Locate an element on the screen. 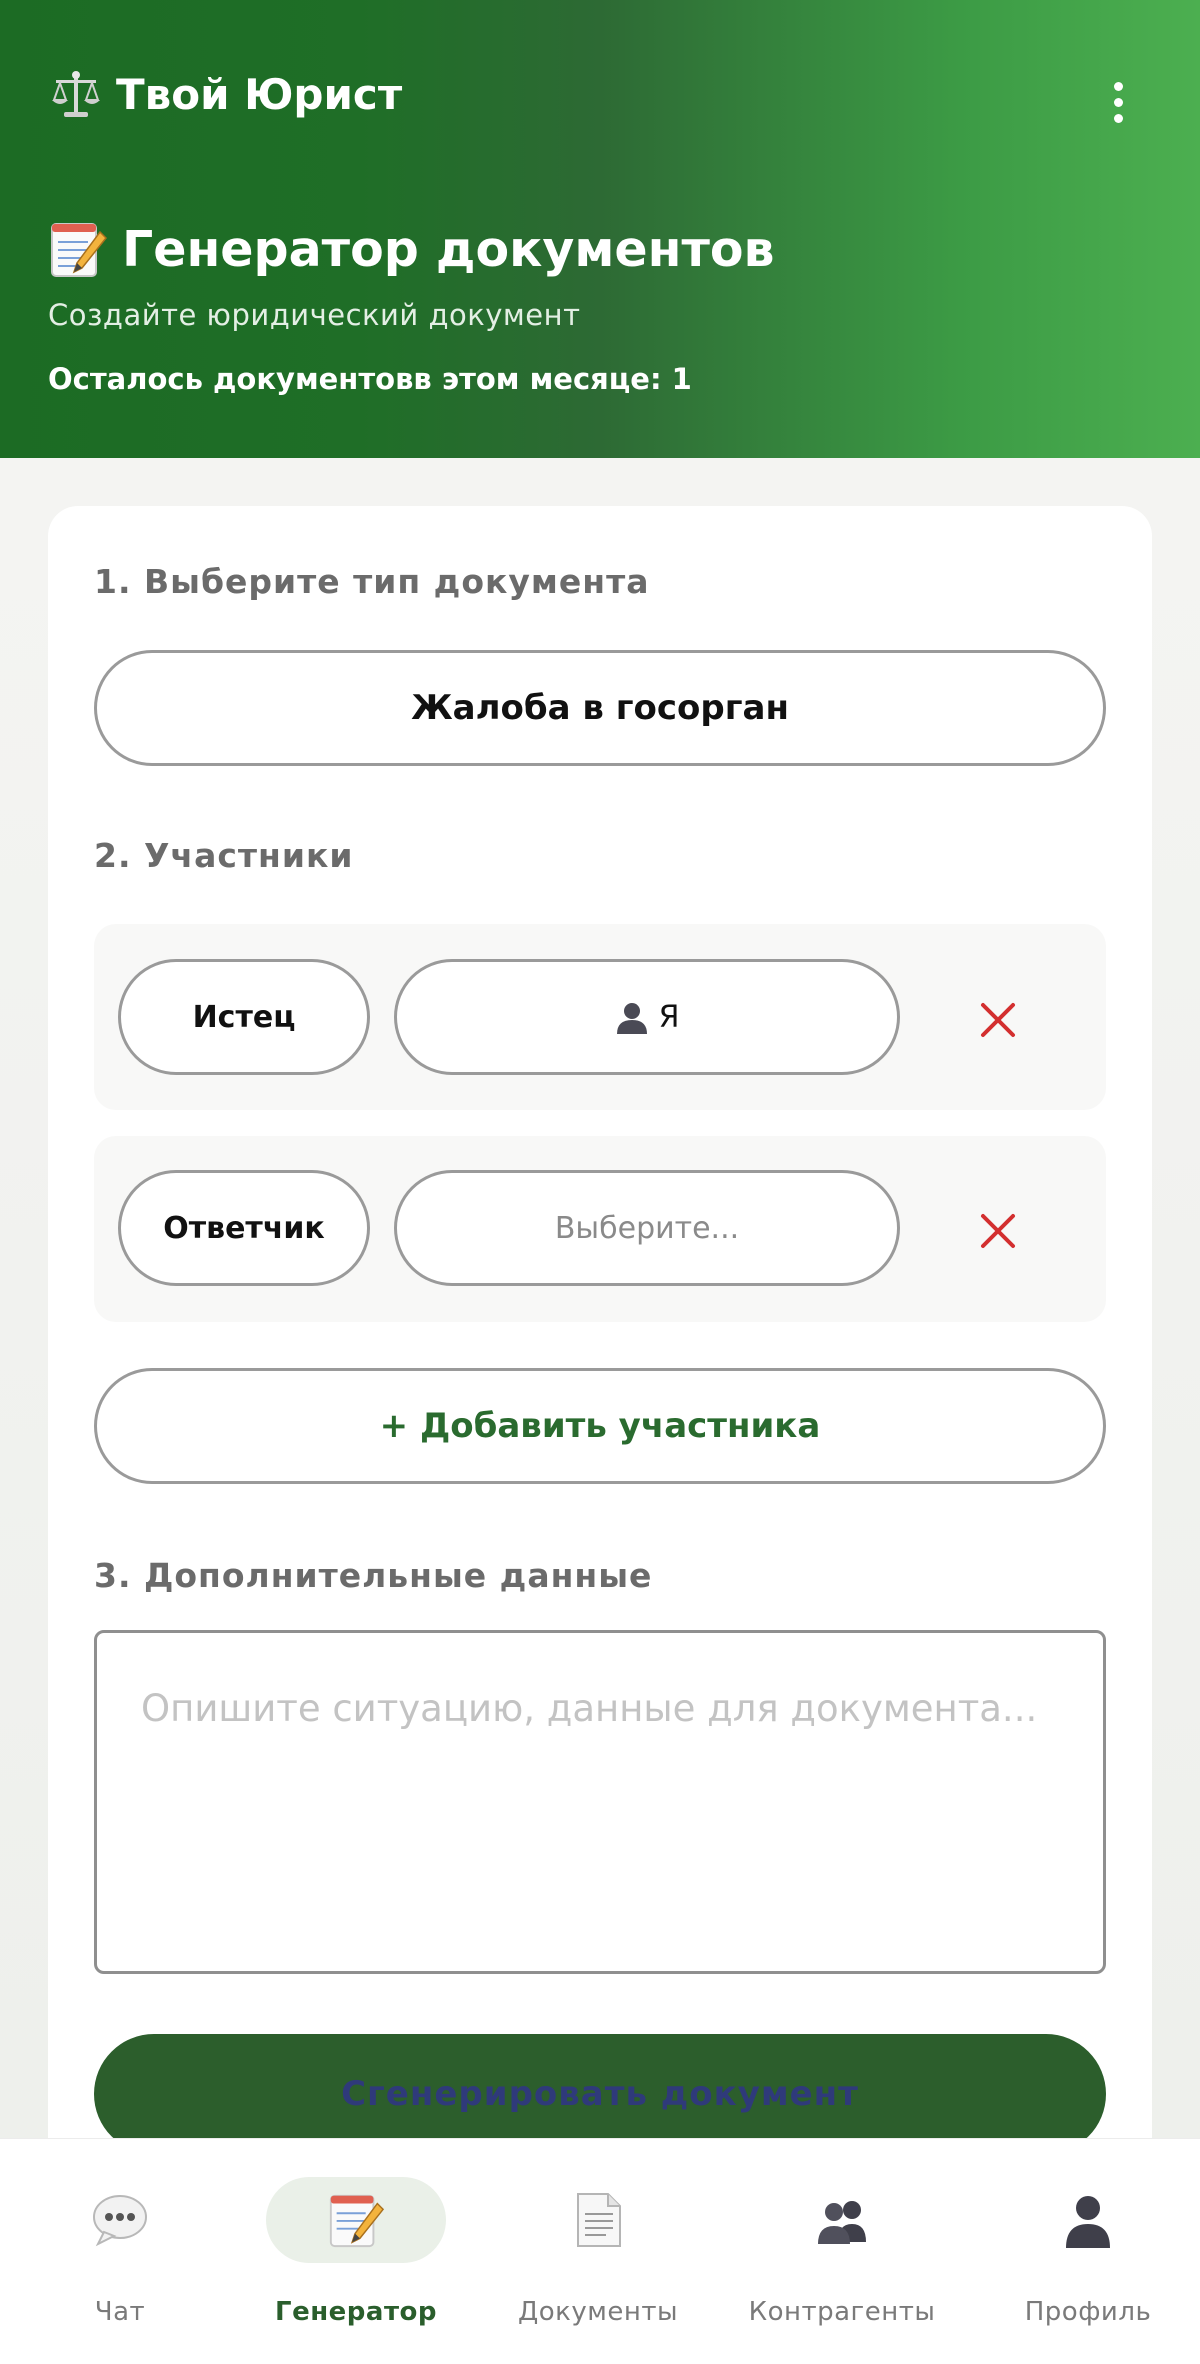 Image resolution: width=1200 pixels, height=2364 pixels. section-participants-label: 2. Участники is located at coordinates (224, 855).